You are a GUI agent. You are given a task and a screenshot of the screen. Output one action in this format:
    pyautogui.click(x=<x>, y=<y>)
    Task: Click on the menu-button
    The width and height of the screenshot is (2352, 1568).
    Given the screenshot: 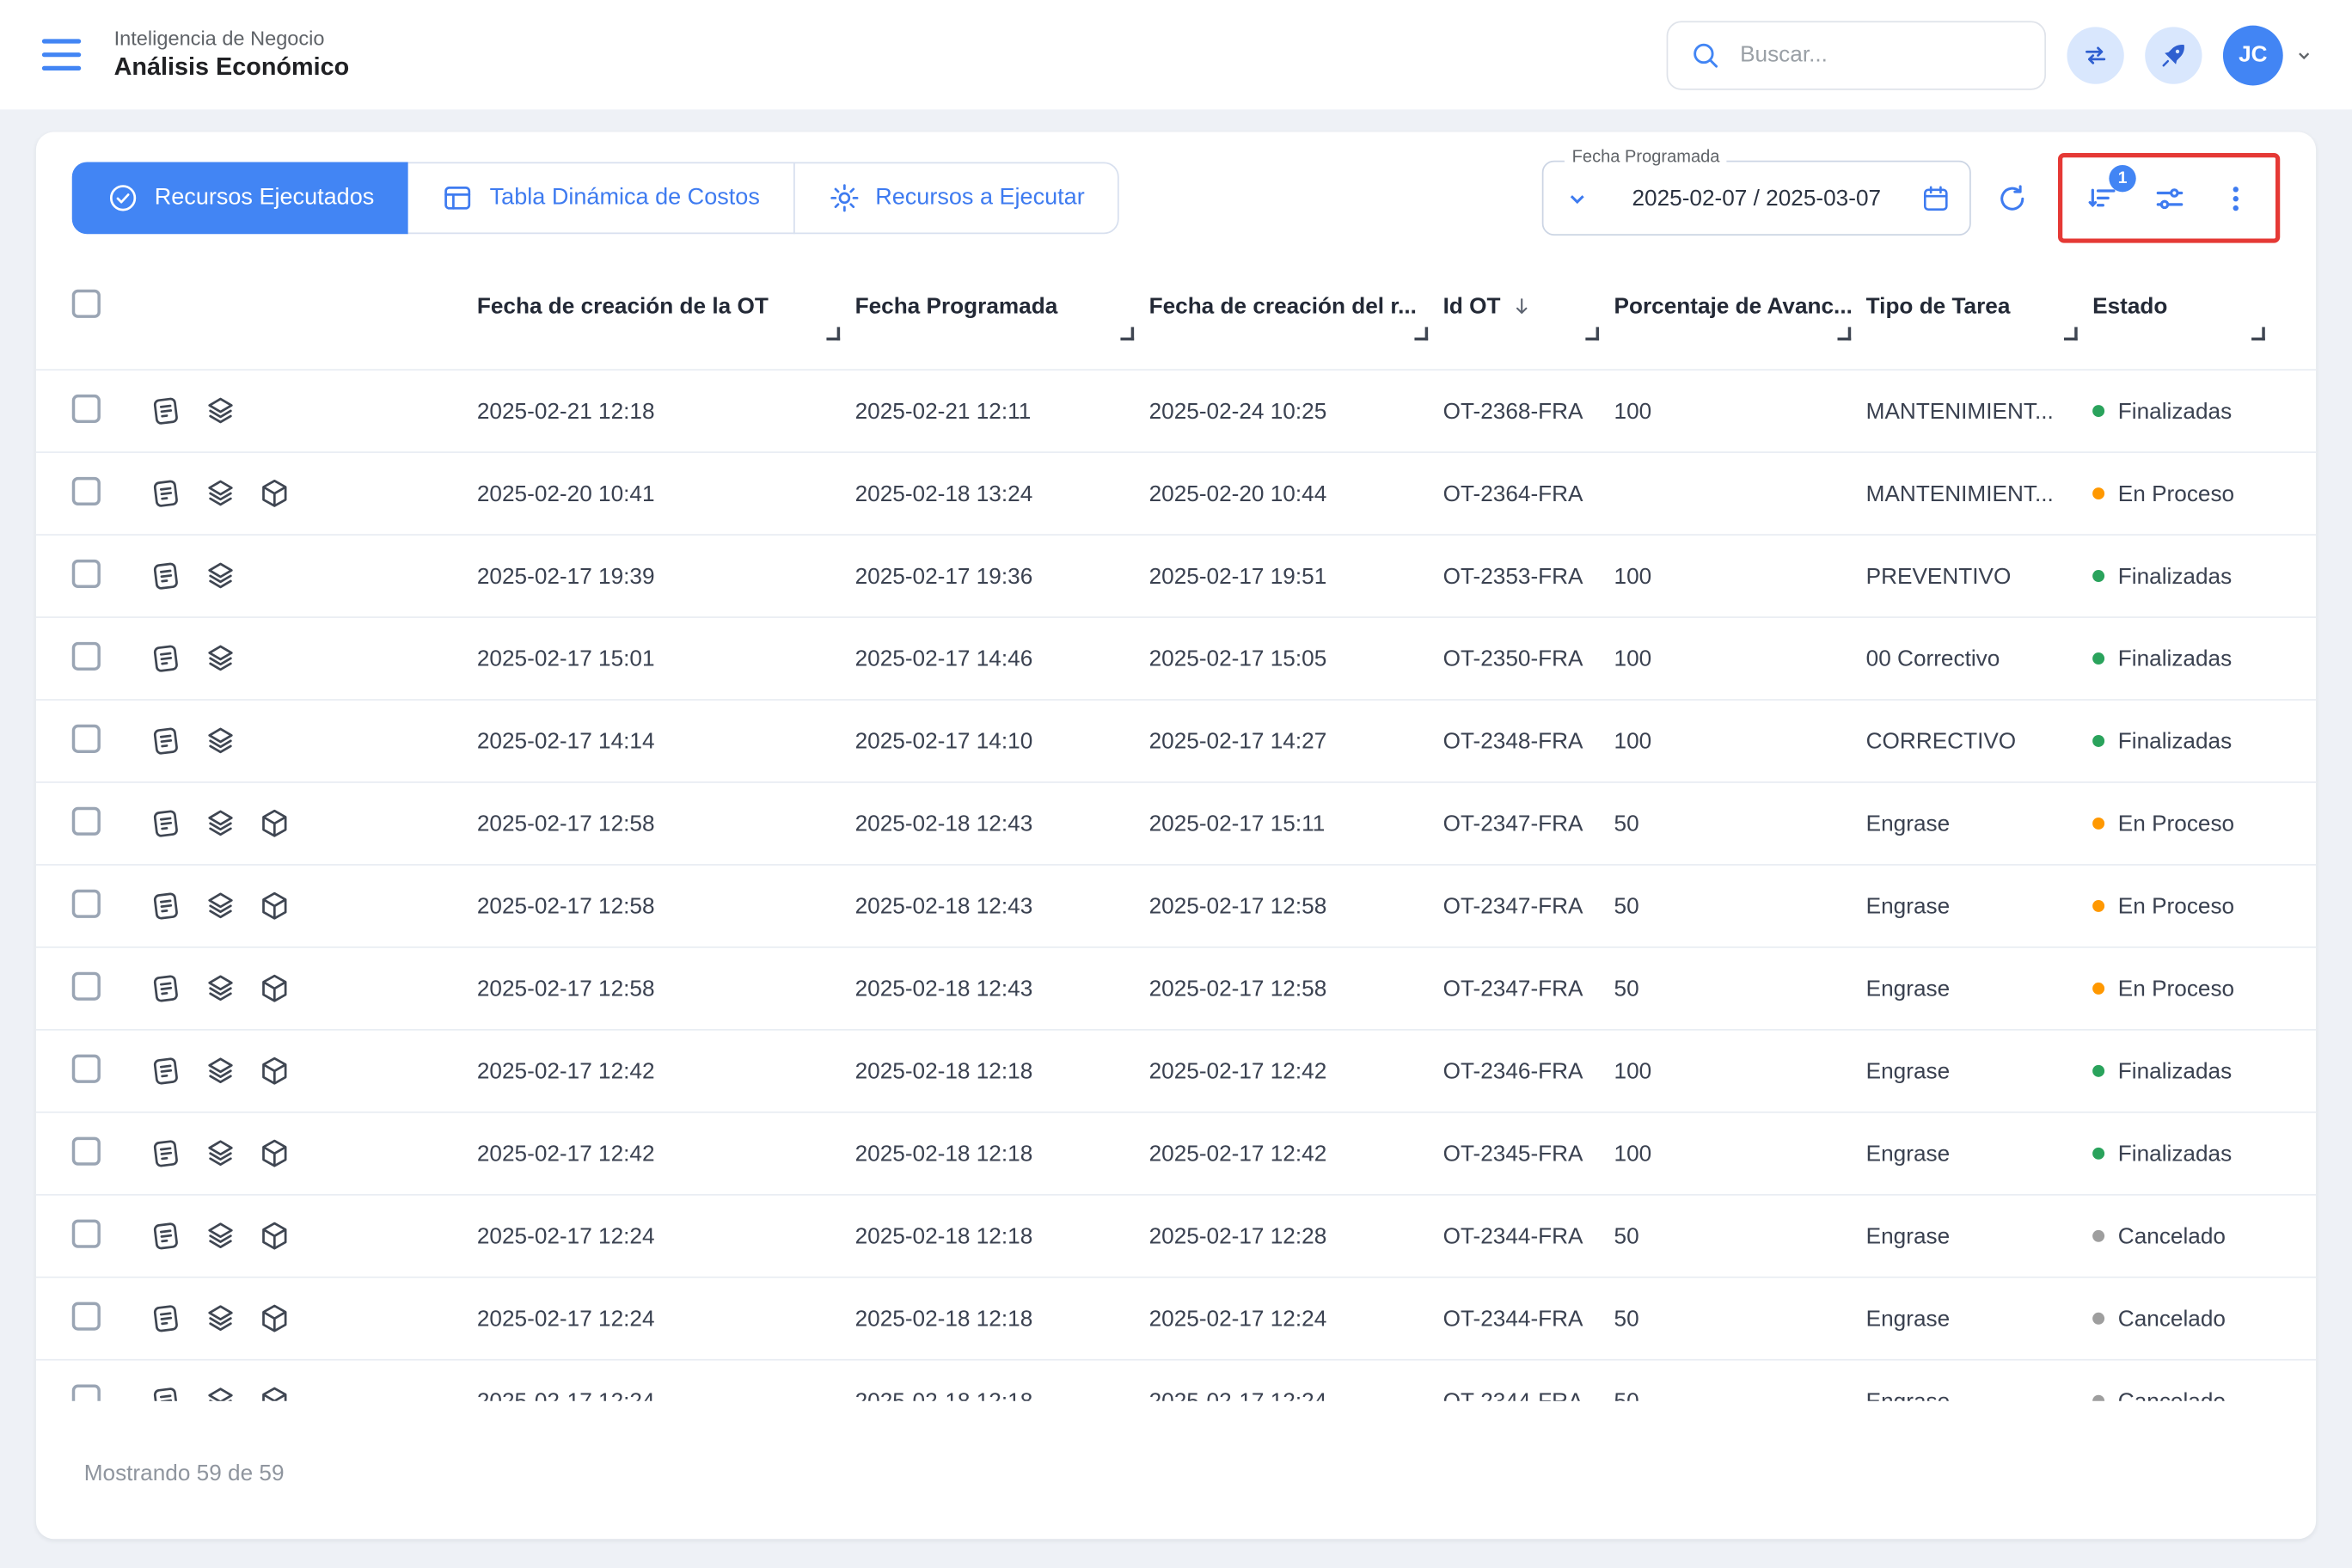 What is the action you would take?
    pyautogui.click(x=61, y=55)
    